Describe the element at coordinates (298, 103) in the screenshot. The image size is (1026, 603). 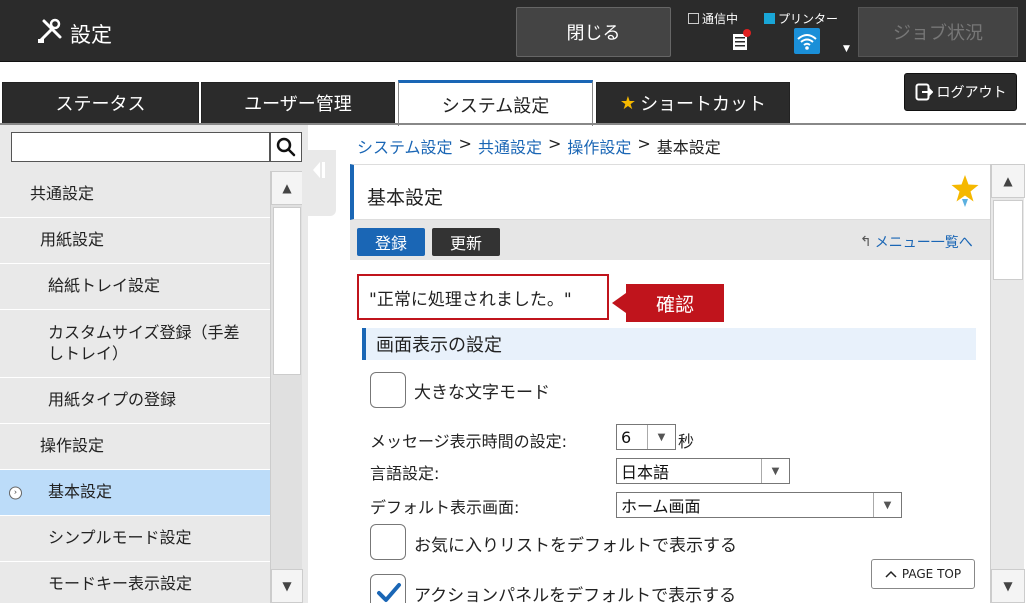
I see `tab-user-management: ユーザー管理` at that location.